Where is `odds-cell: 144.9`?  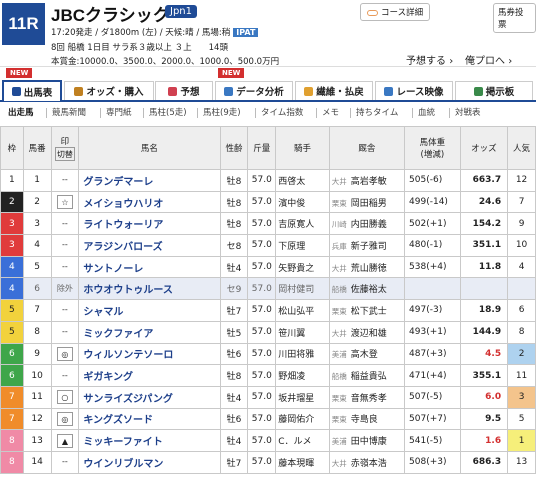
odds-cell: 144.9 is located at coordinates (484, 332).